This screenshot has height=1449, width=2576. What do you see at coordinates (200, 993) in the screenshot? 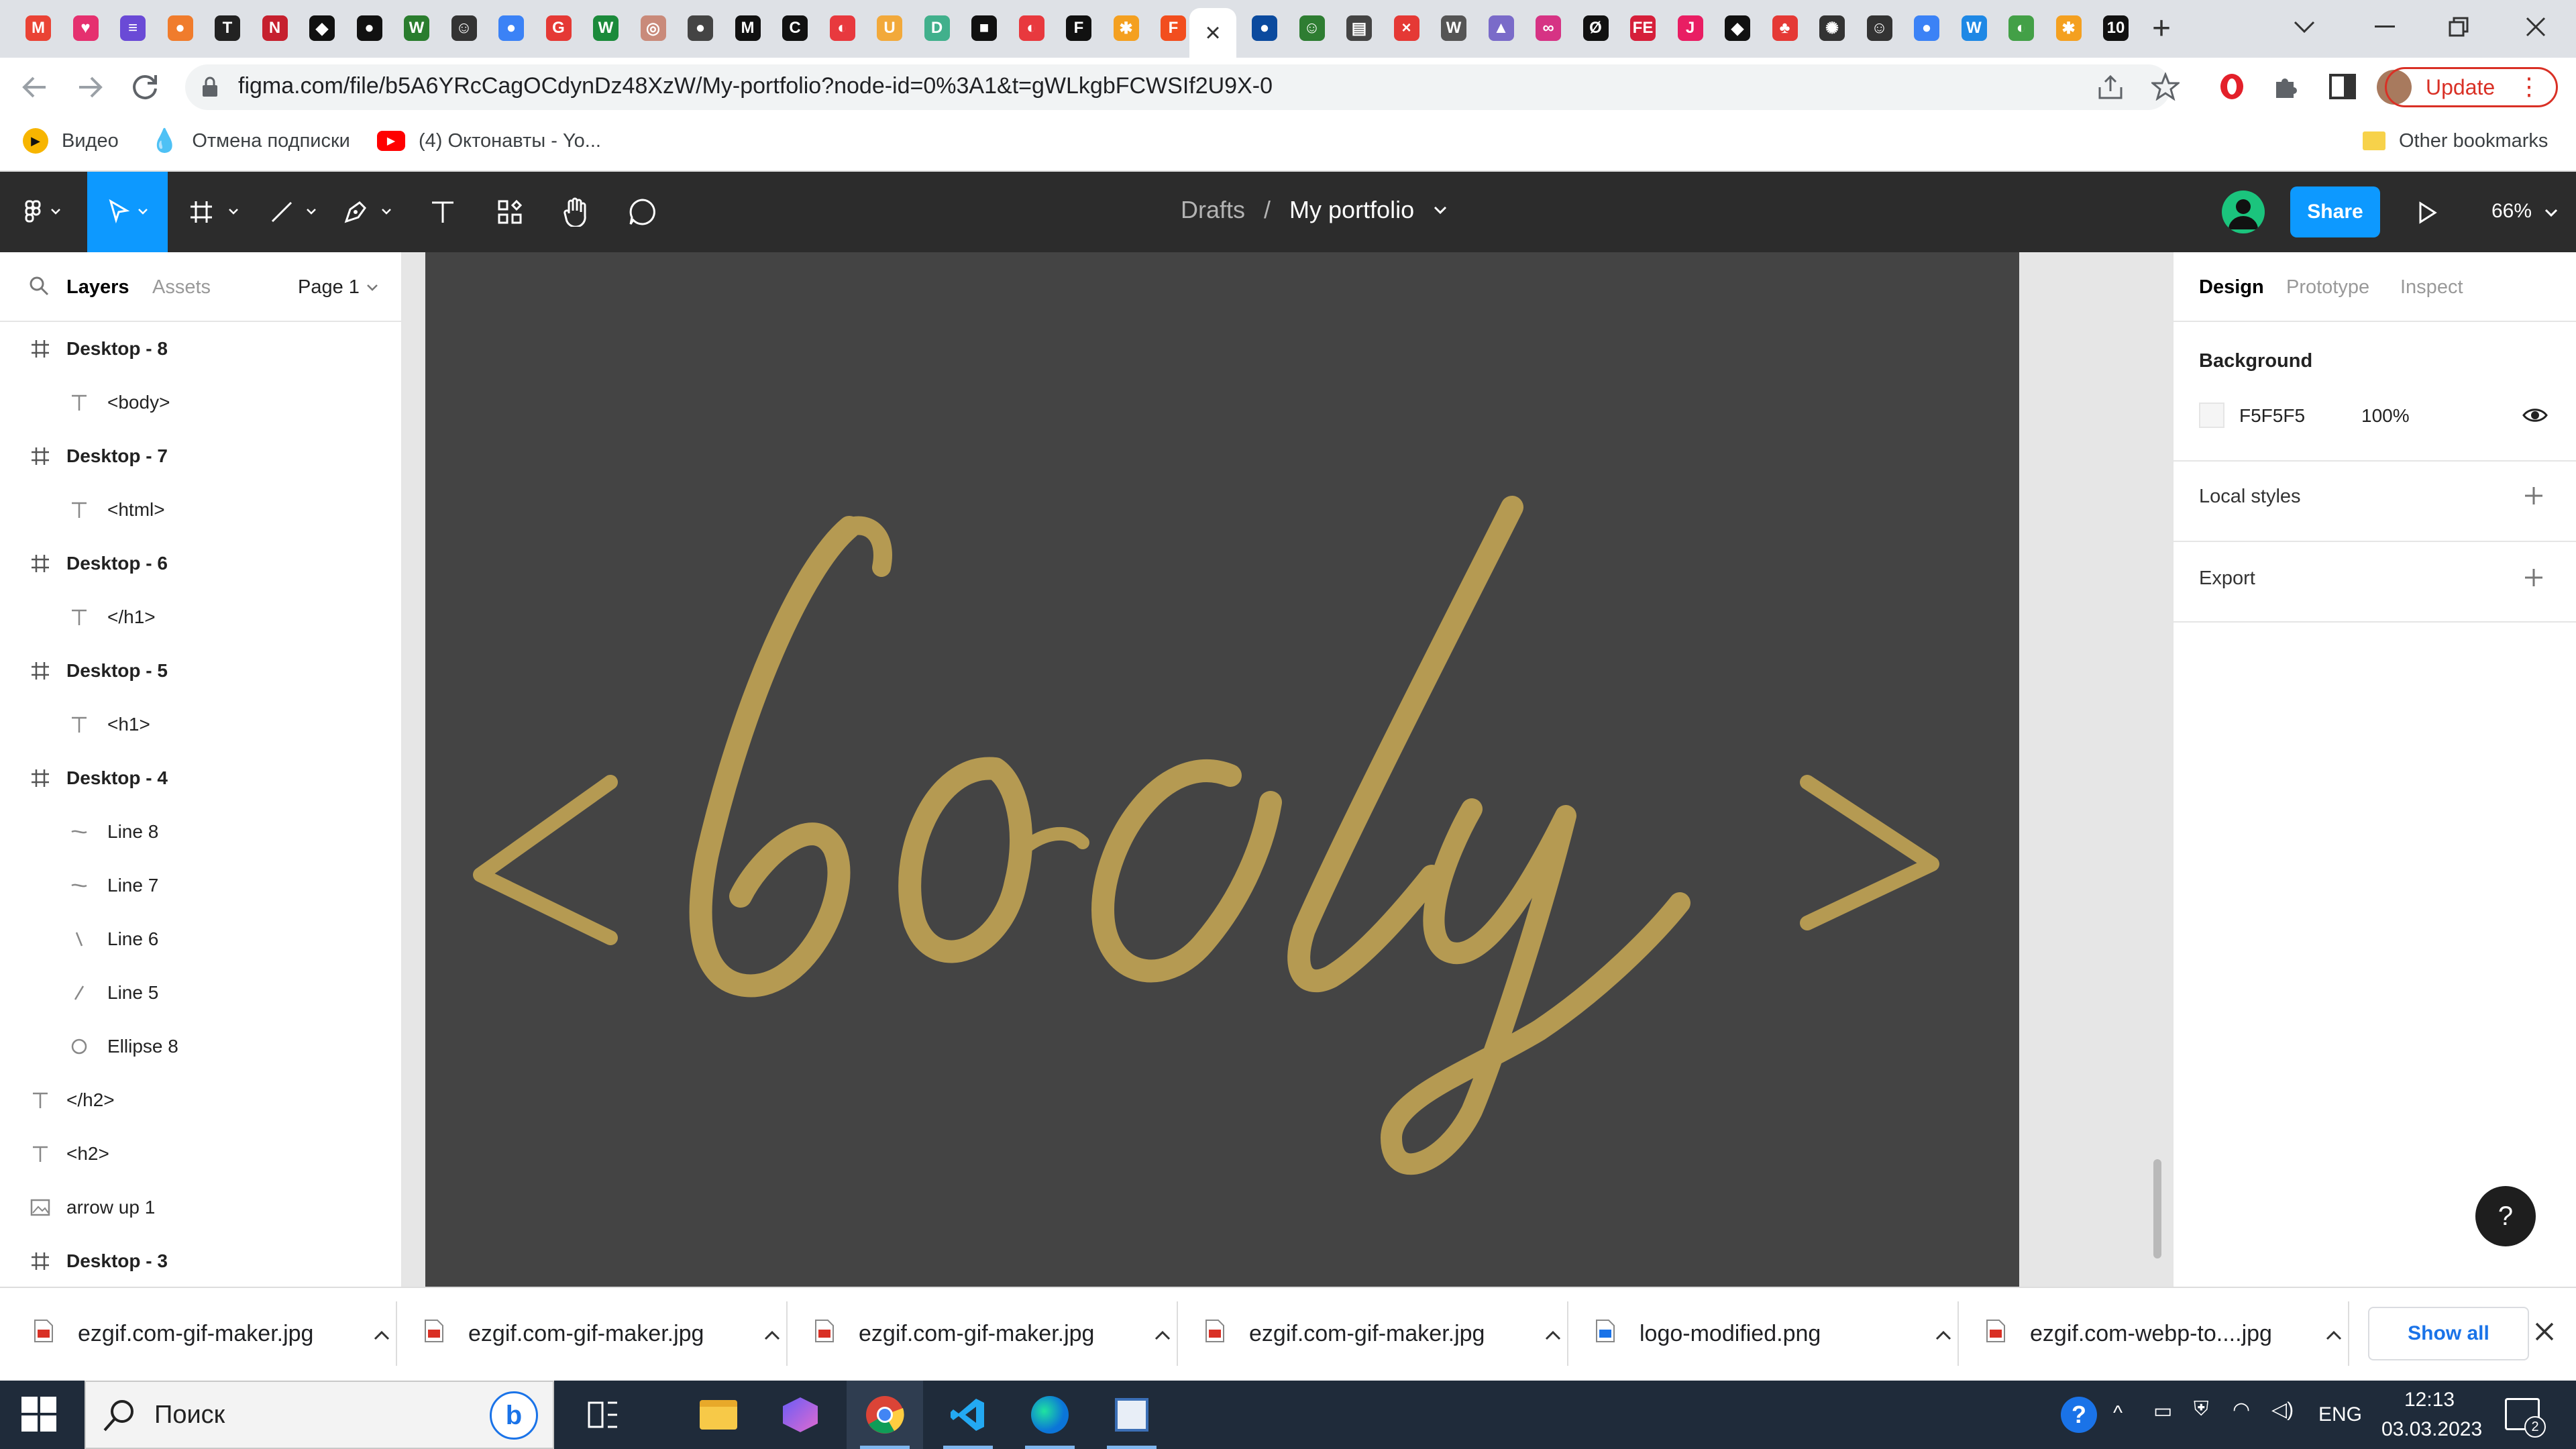
I see `layer-row: Line 5` at bounding box center [200, 993].